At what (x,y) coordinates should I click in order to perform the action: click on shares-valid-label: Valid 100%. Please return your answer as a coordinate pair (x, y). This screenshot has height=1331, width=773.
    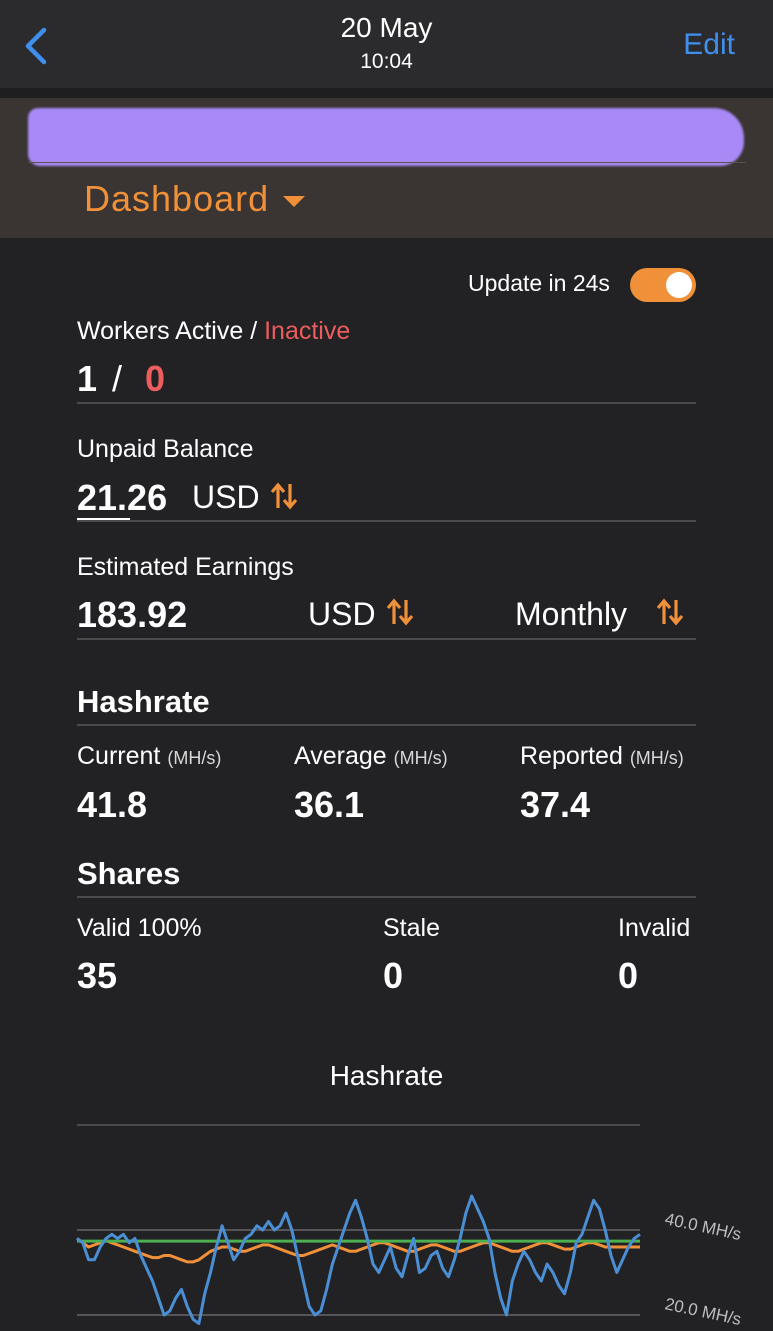
    Looking at the image, I should click on (139, 928).